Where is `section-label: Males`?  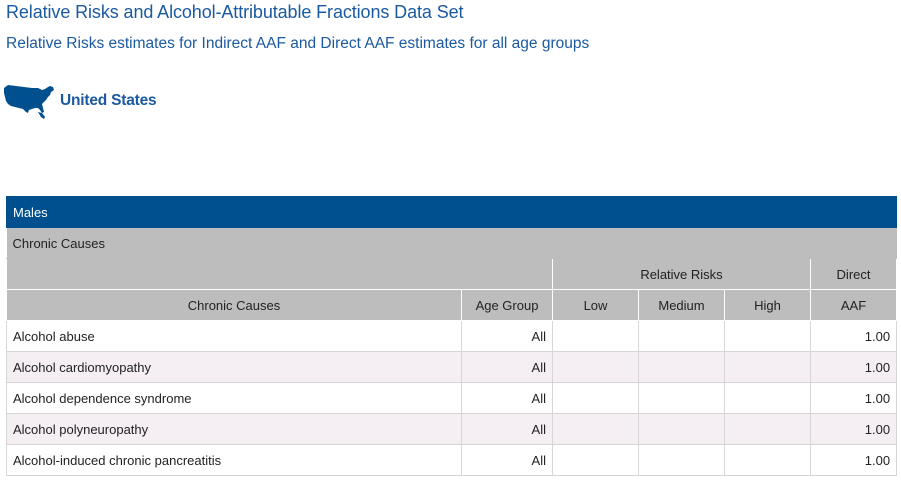 section-label: Males is located at coordinates (451, 212).